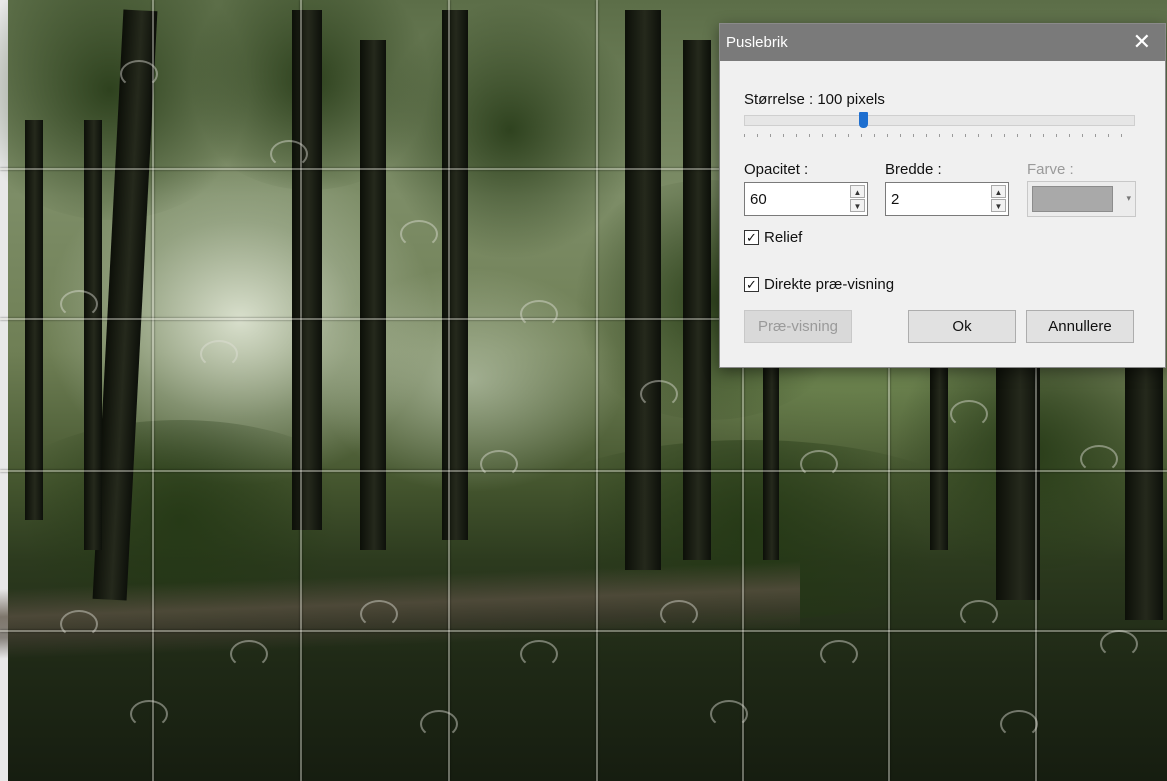  What do you see at coordinates (998, 205) in the screenshot?
I see `width-down-button: ▼` at bounding box center [998, 205].